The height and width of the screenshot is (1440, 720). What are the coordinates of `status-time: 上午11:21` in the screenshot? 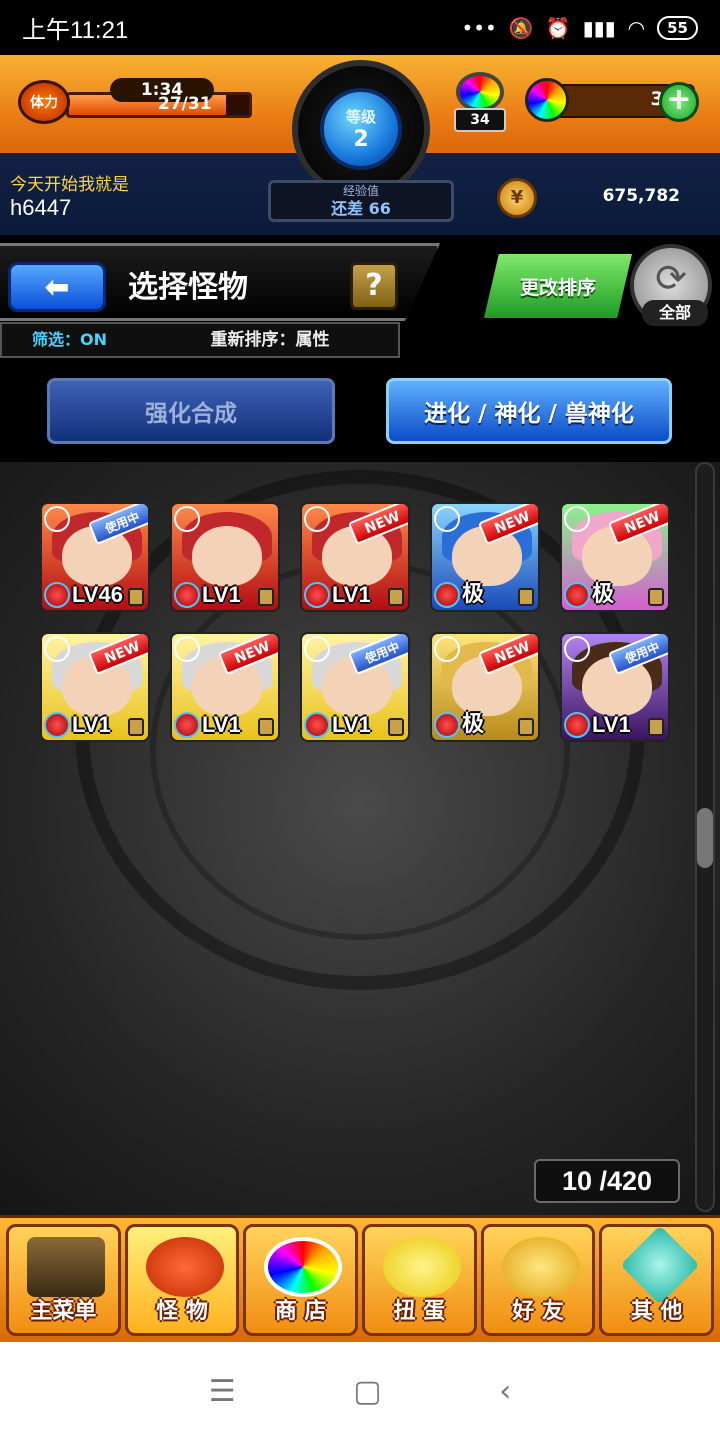 It's located at (75, 30).